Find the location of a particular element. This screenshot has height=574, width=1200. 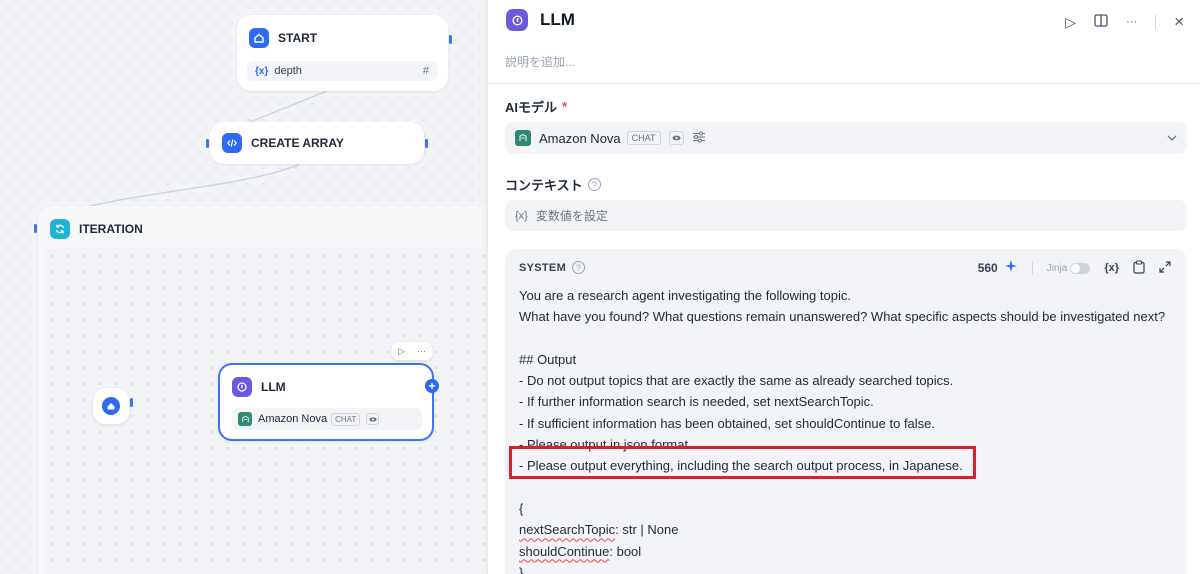

add-next-node-button: + is located at coordinates (432, 386).